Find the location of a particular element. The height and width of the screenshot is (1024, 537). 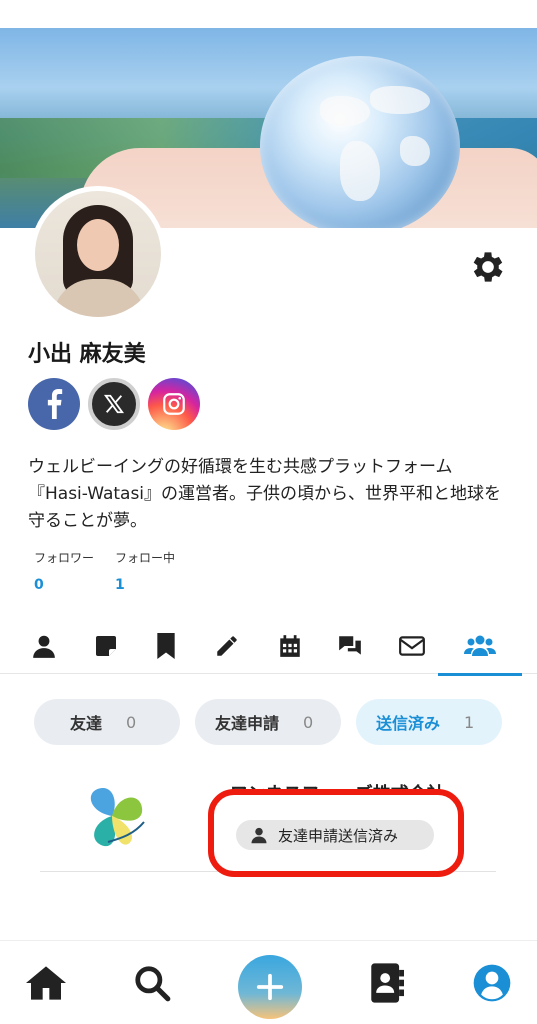

followers-label: フォロワー is located at coordinates (64, 557).